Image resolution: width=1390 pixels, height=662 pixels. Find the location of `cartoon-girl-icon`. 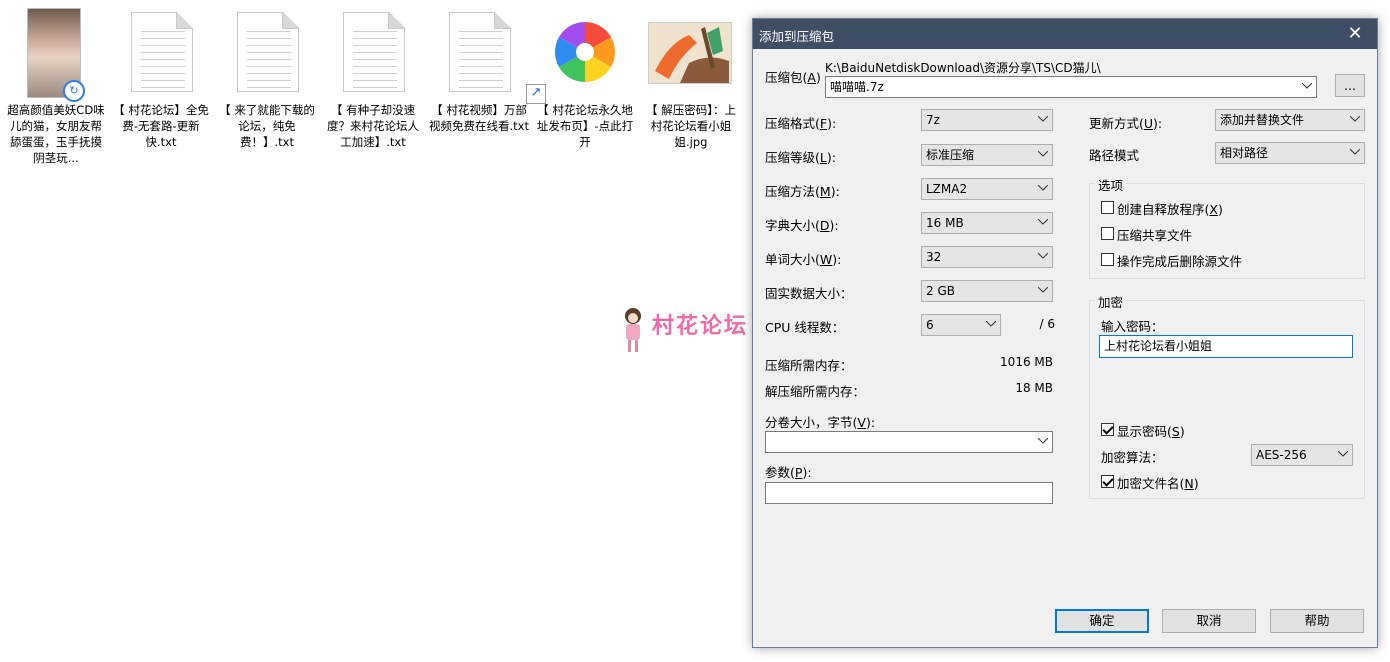

cartoon-girl-icon is located at coordinates (633, 331).